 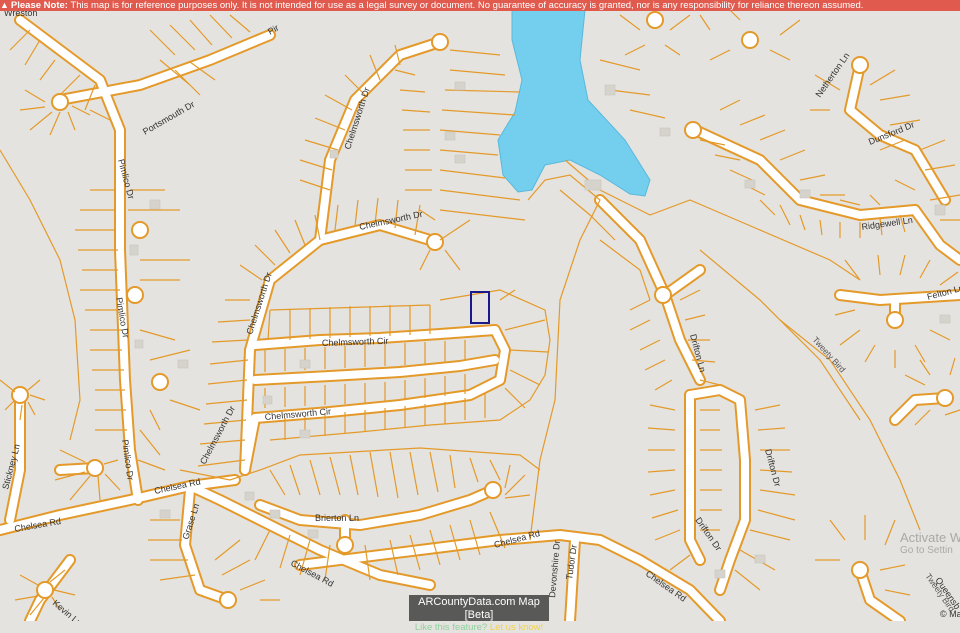 I want to click on warning-icon: ▲, so click(x=4, y=5).